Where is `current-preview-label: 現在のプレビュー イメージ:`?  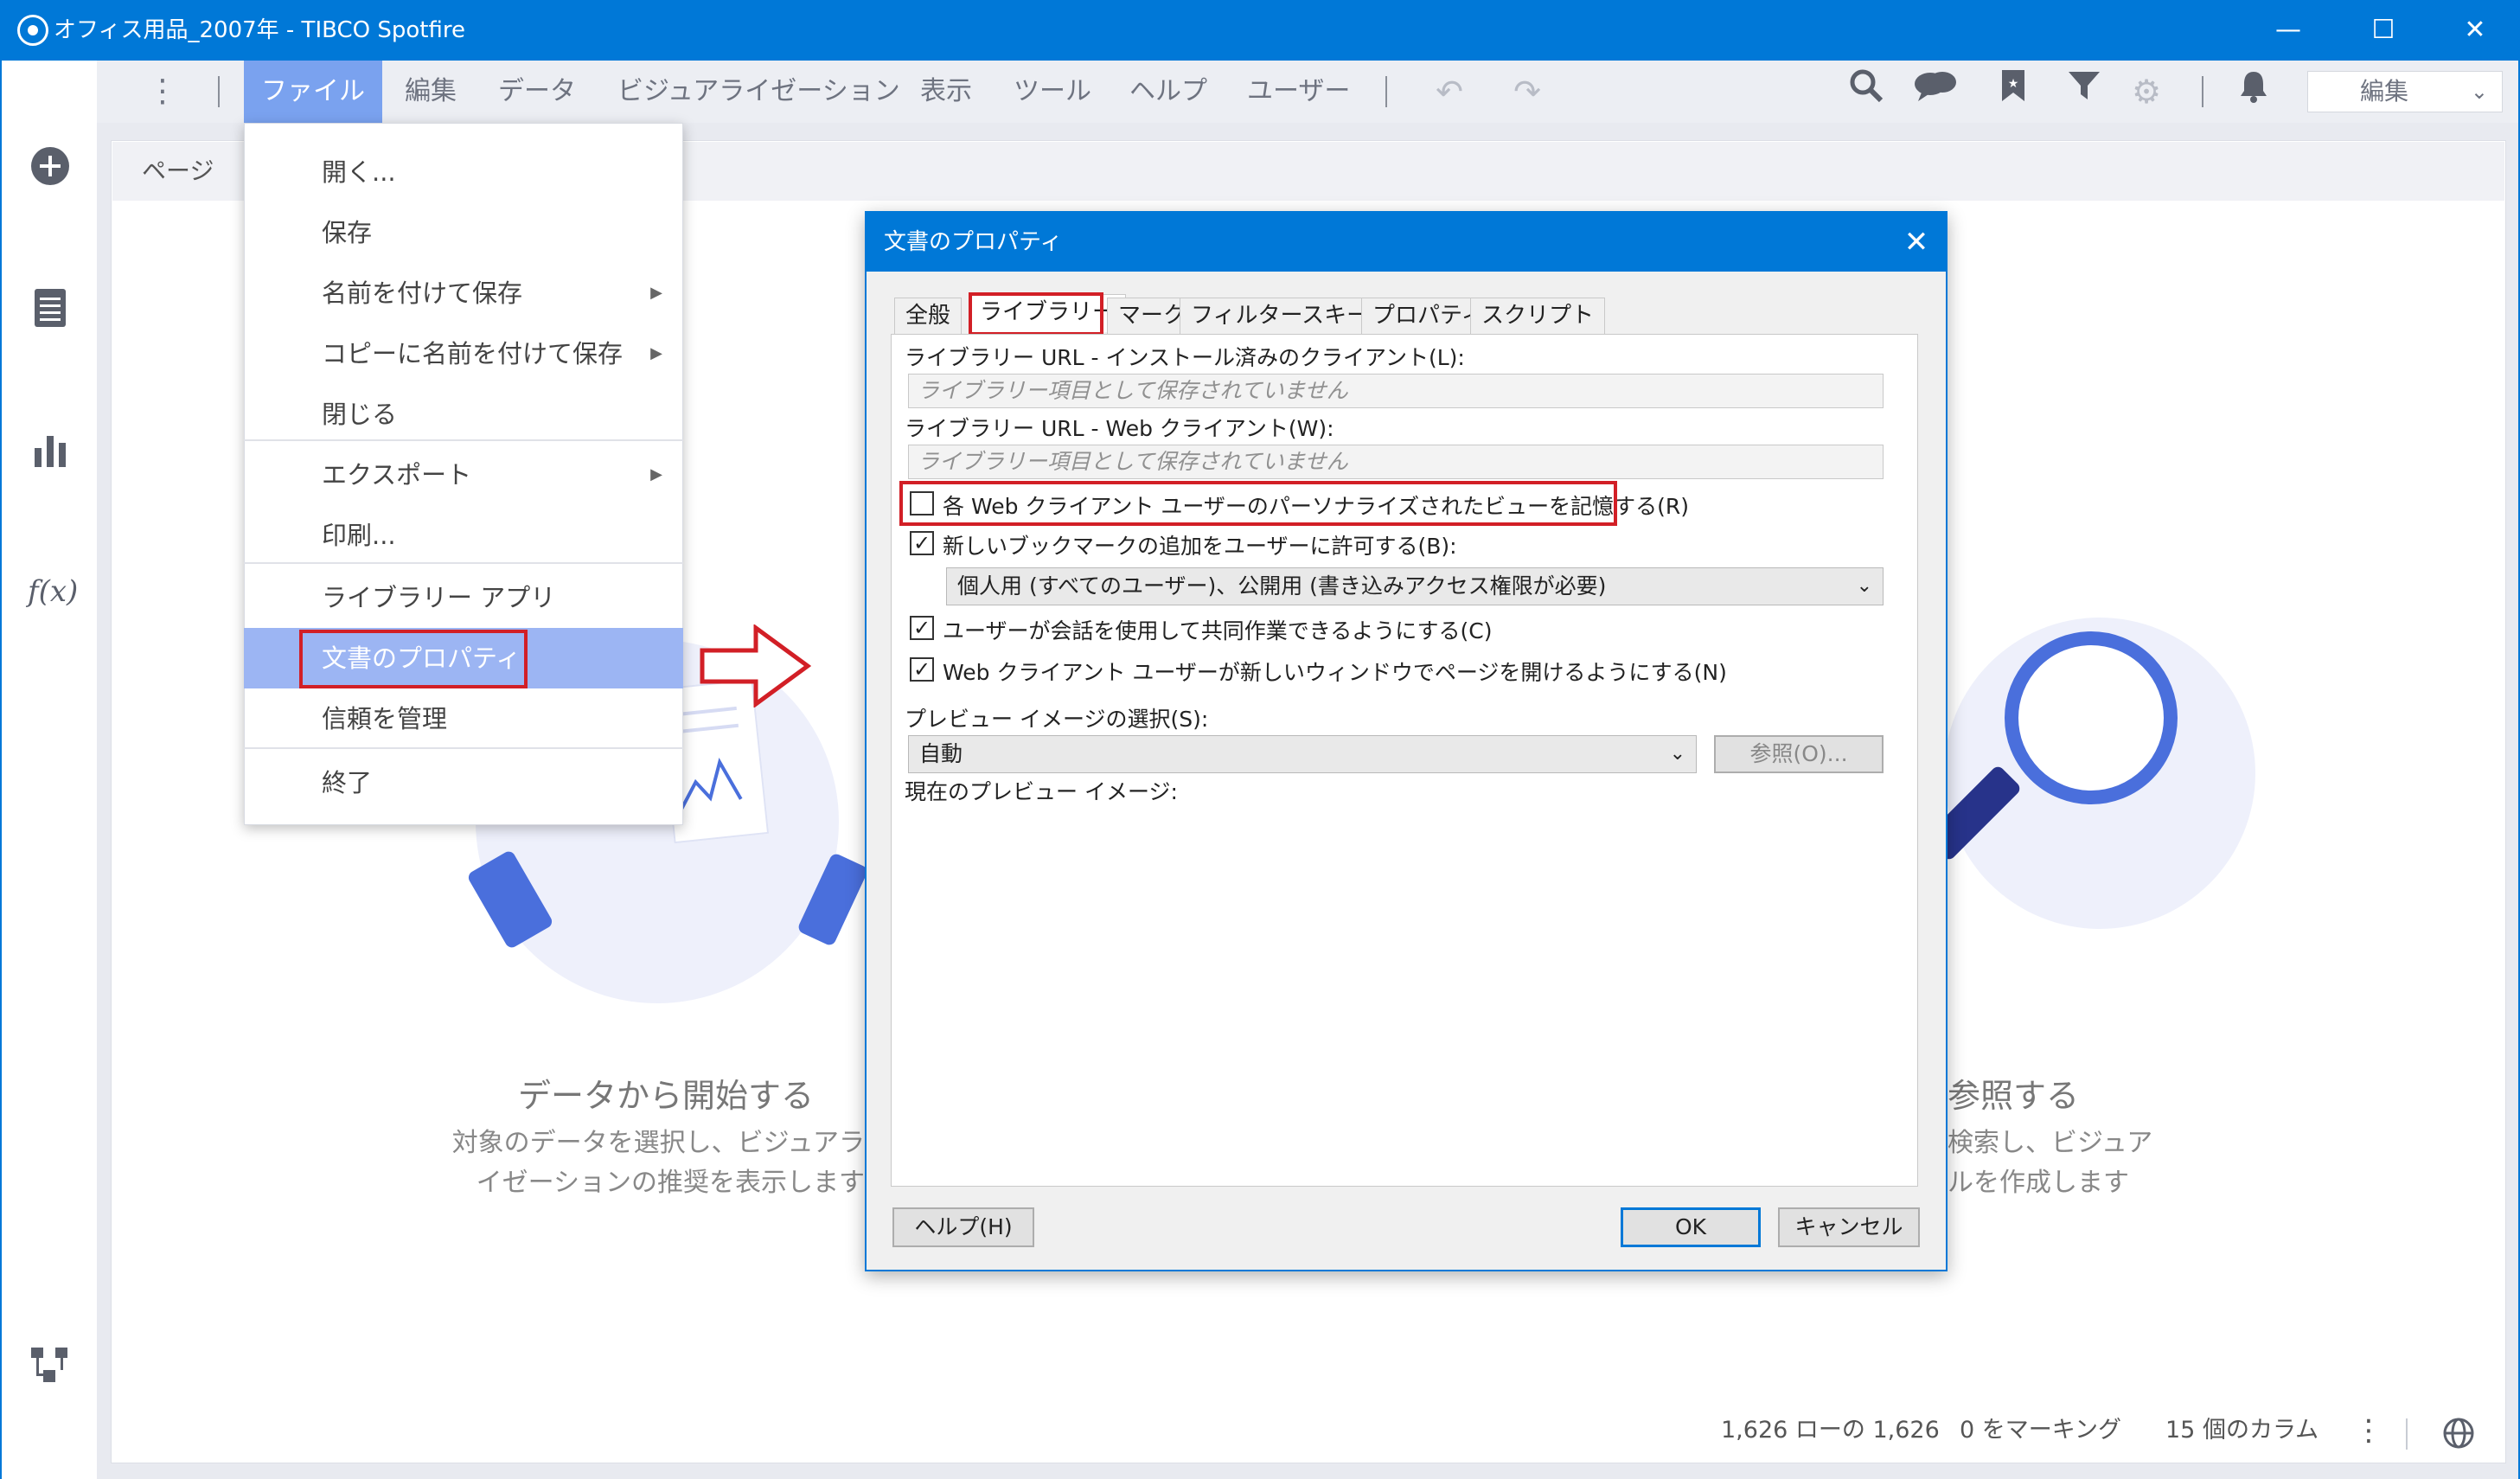
current-preview-label: 現在のプレビュー イメージ: is located at coordinates (1041, 791).